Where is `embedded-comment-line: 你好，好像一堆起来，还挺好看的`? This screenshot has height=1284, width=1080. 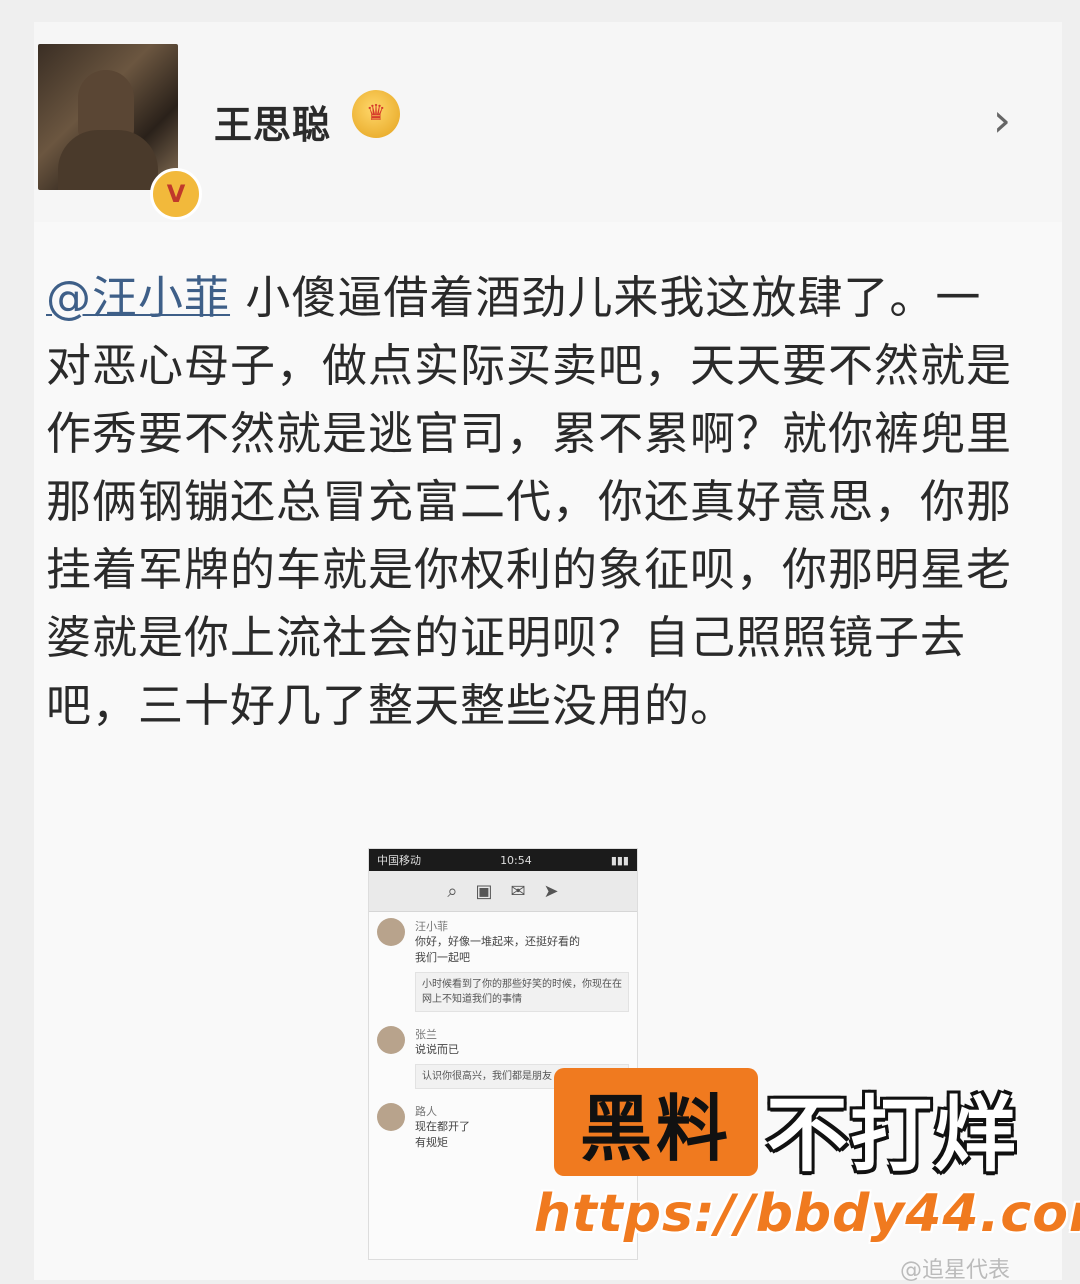 embedded-comment-line: 你好，好像一堆起来，还挺好看的 is located at coordinates (497, 941).